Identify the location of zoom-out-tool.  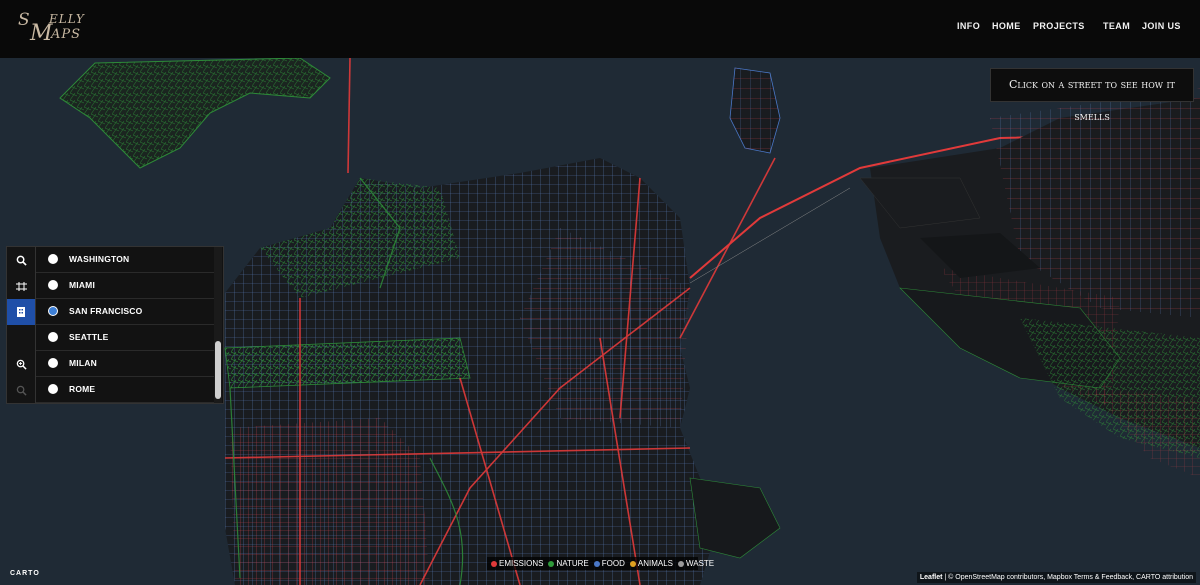
(21, 390).